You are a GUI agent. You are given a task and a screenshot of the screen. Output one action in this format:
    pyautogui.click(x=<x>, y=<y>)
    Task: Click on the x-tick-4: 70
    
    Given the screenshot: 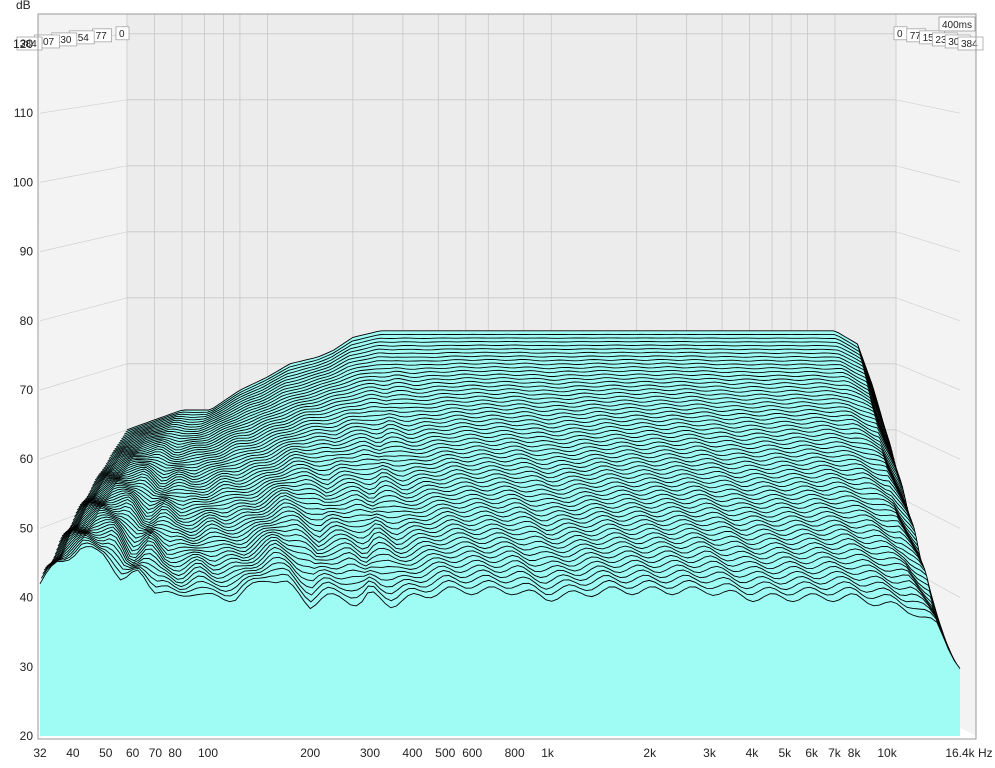 What is the action you would take?
    pyautogui.click(x=156, y=753)
    